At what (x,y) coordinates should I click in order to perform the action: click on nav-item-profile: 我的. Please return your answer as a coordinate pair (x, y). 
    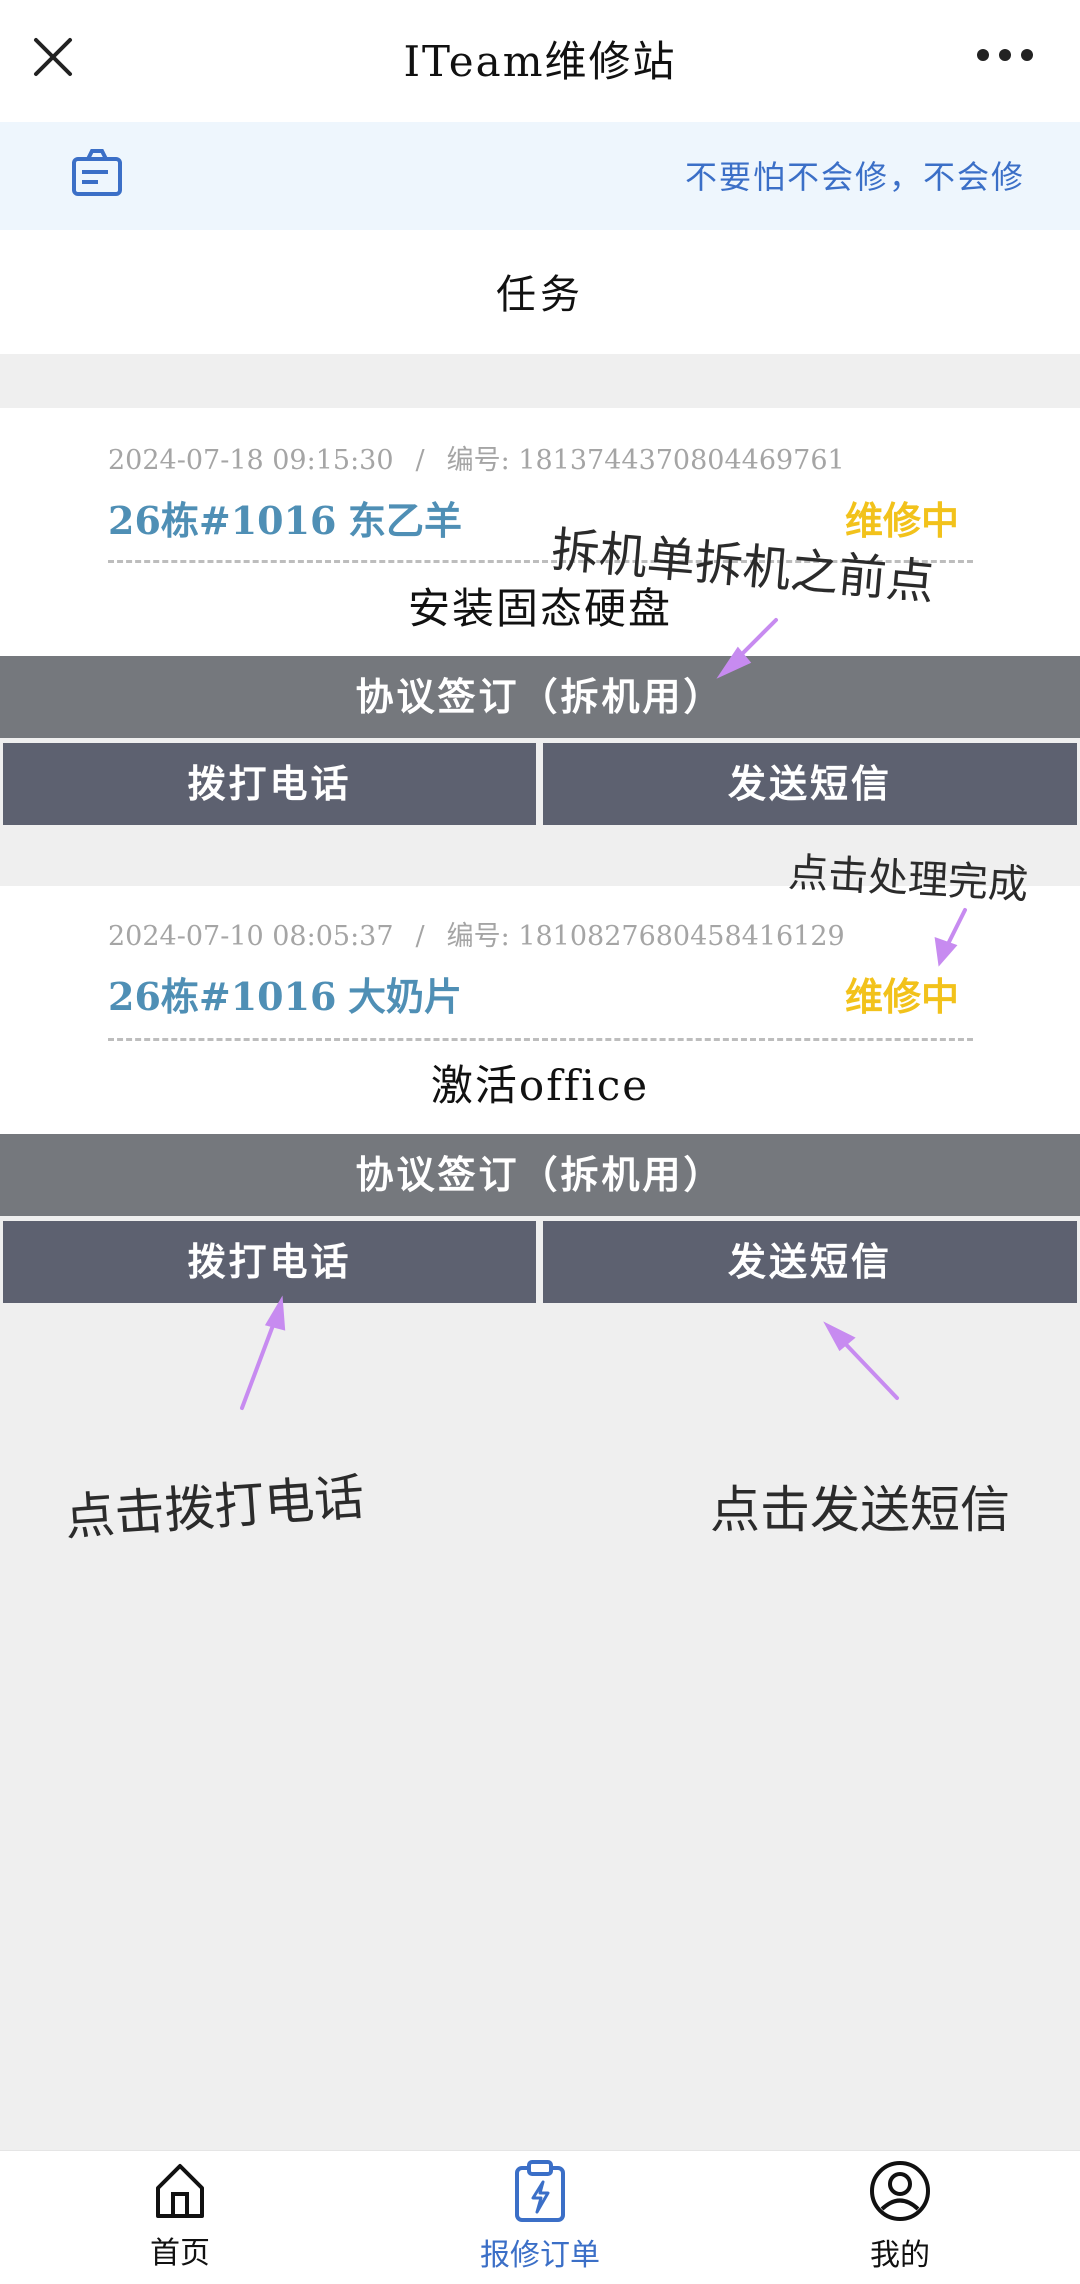
    Looking at the image, I should click on (900, 2217).